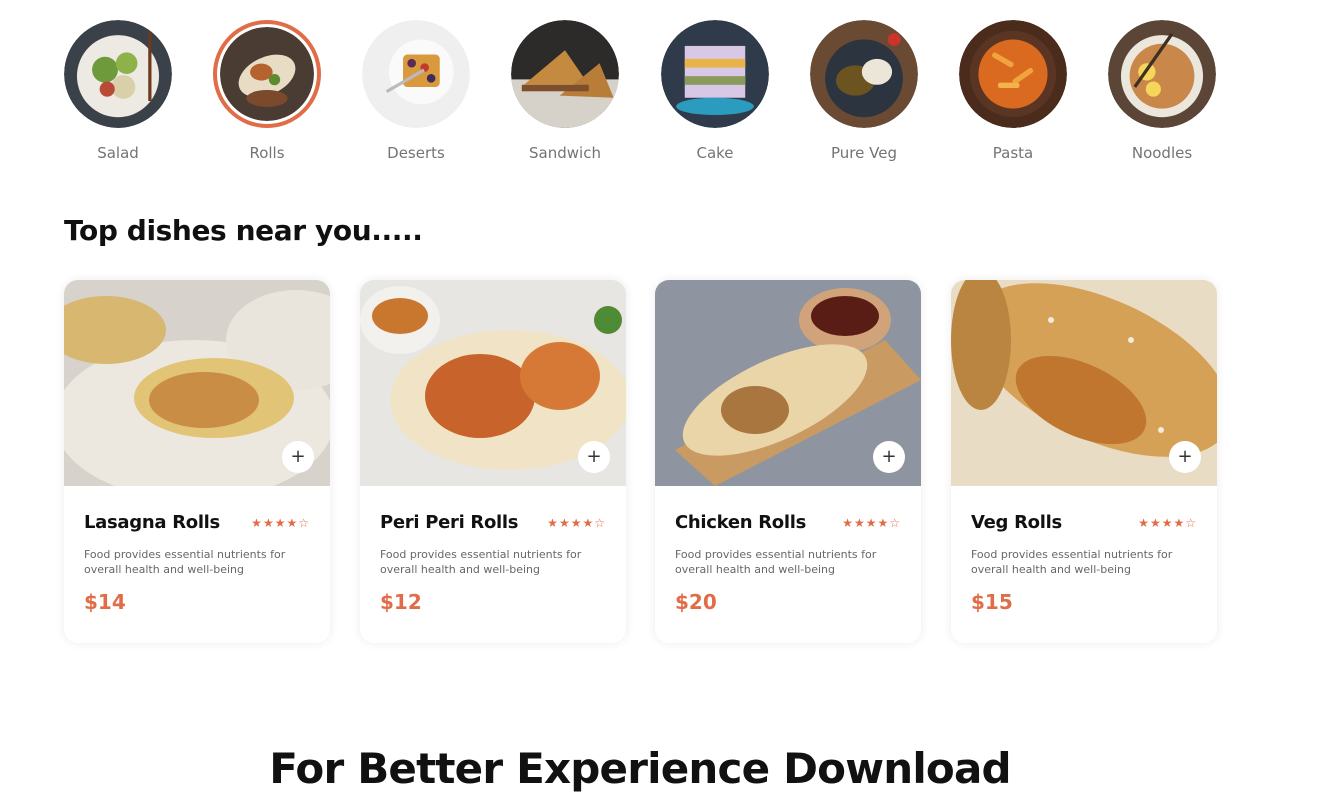 This screenshot has height=801, width=1328. Describe the element at coordinates (715, 153) in the screenshot. I see `category-label: Cake` at that location.